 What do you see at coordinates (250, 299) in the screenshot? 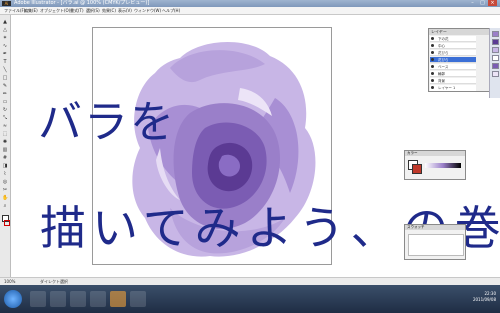
I see `taskbar: 22:30 2011/09/08` at bounding box center [250, 299].